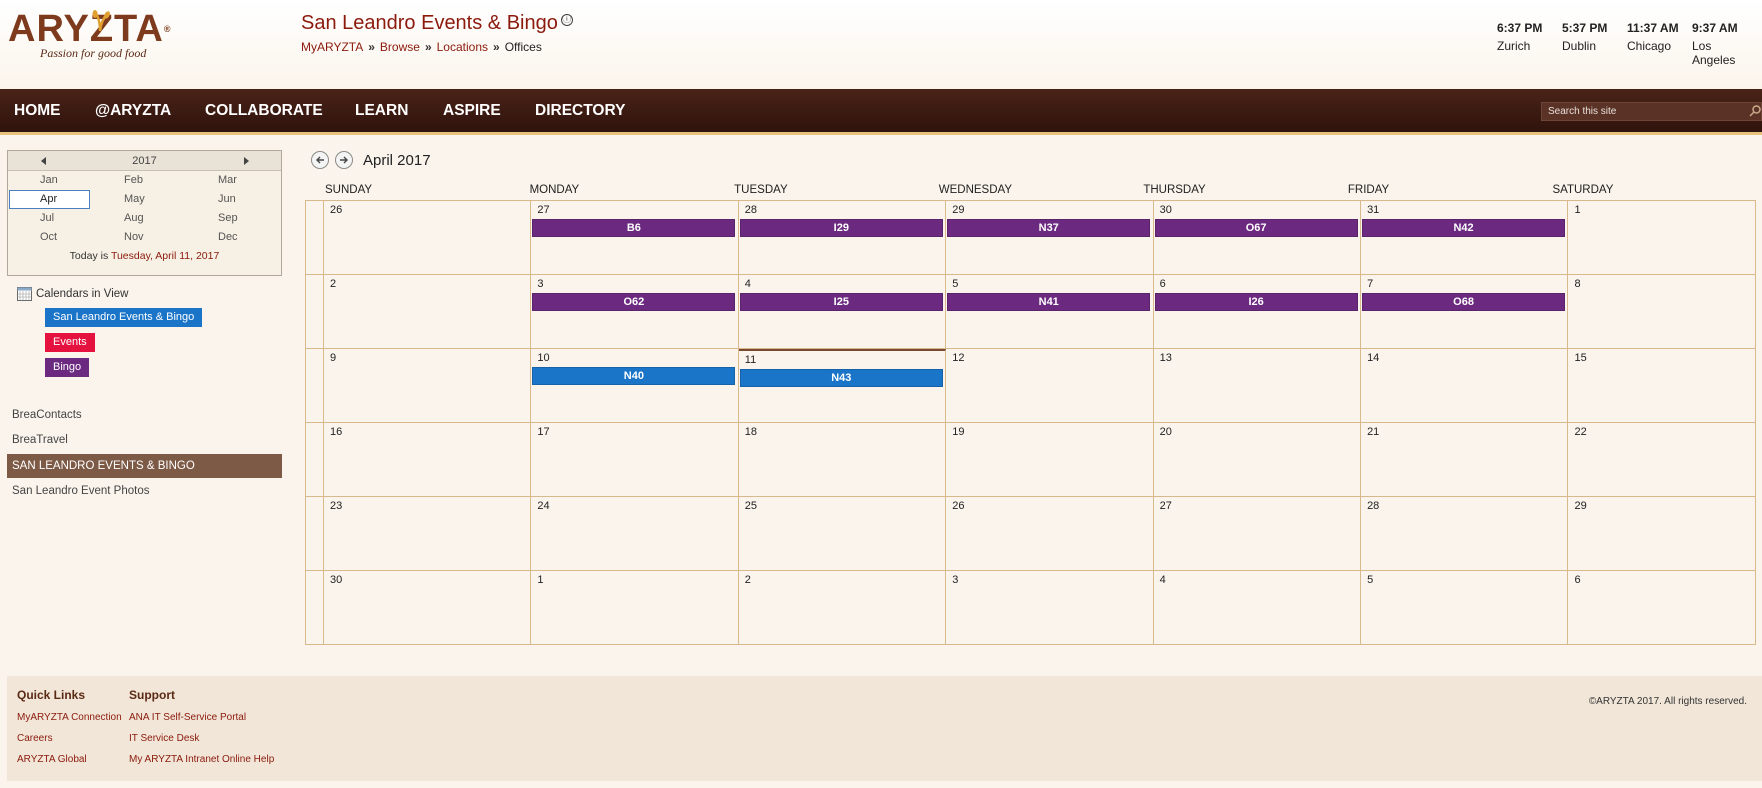 The image size is (1762, 788). What do you see at coordinates (53, 218) in the screenshot?
I see `month-jul: Jul` at bounding box center [53, 218].